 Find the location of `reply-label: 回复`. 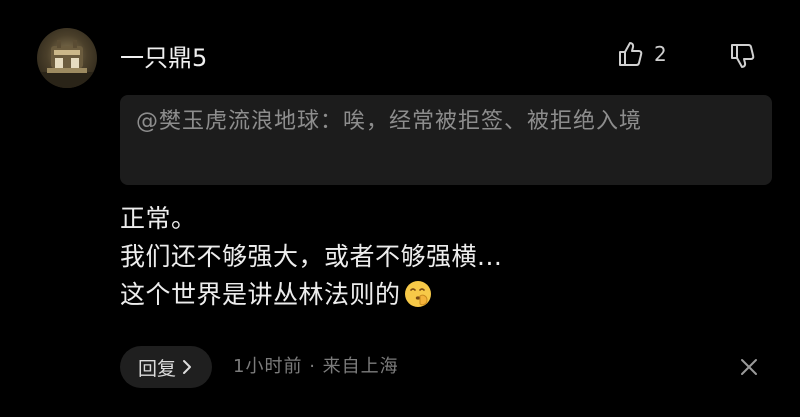

reply-label: 回复 is located at coordinates (156, 368).